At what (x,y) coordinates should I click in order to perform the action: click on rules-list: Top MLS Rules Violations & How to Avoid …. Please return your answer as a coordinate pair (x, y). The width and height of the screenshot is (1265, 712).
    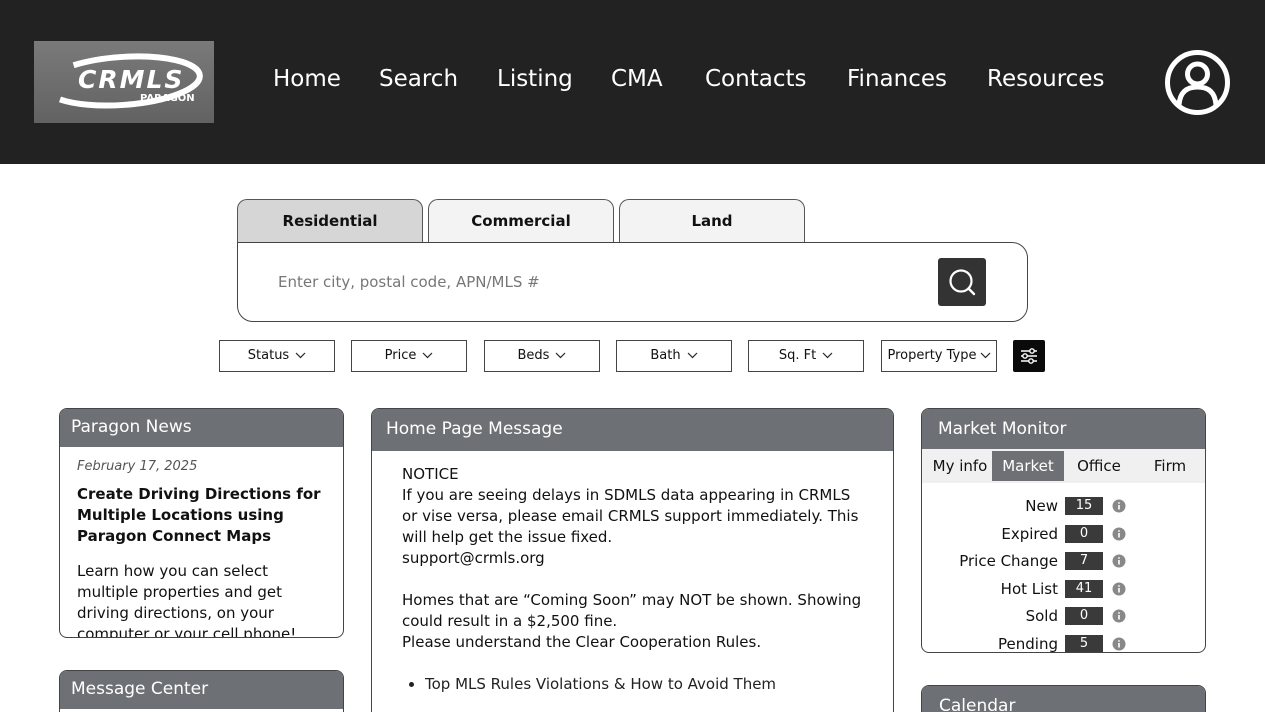
    Looking at the image, I should click on (632, 684).